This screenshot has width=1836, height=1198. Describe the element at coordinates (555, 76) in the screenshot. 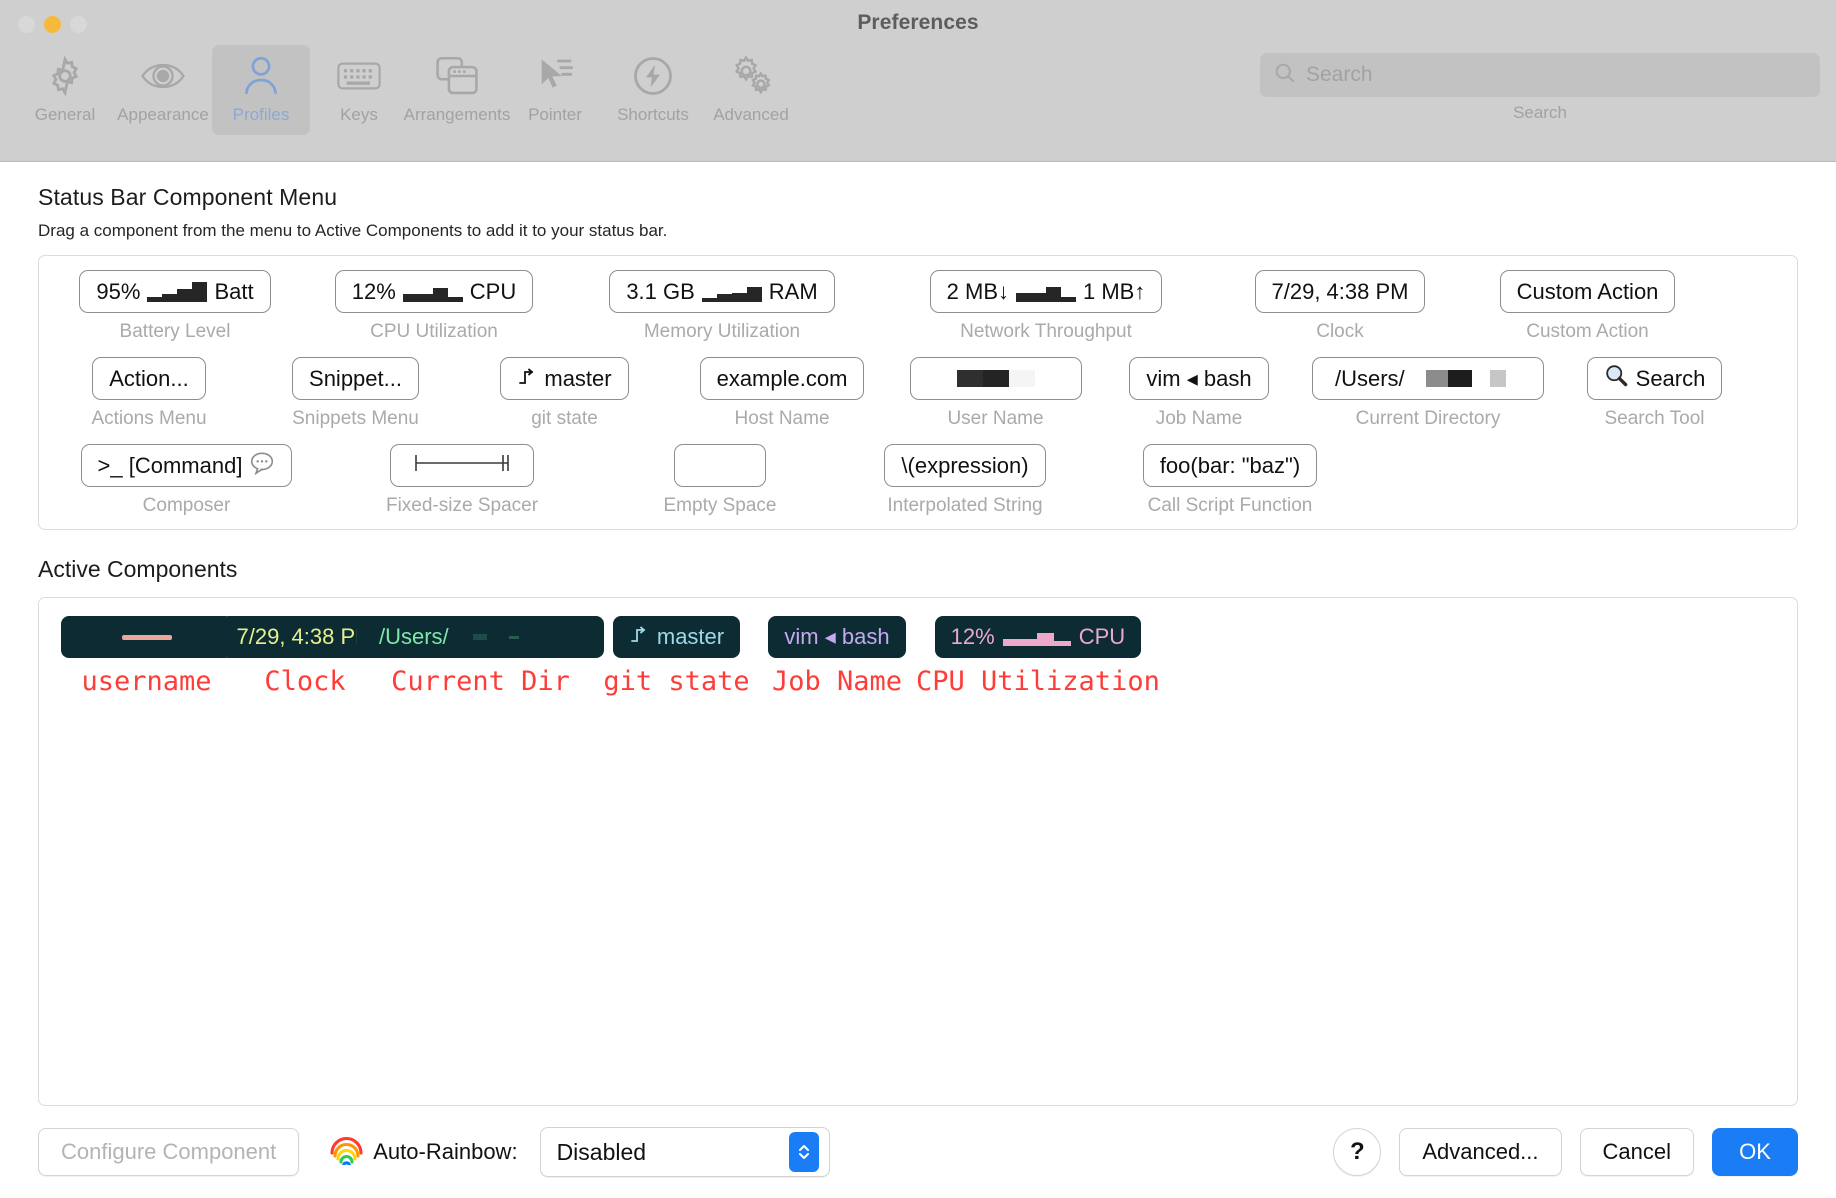

I see `cursor-icon` at that location.